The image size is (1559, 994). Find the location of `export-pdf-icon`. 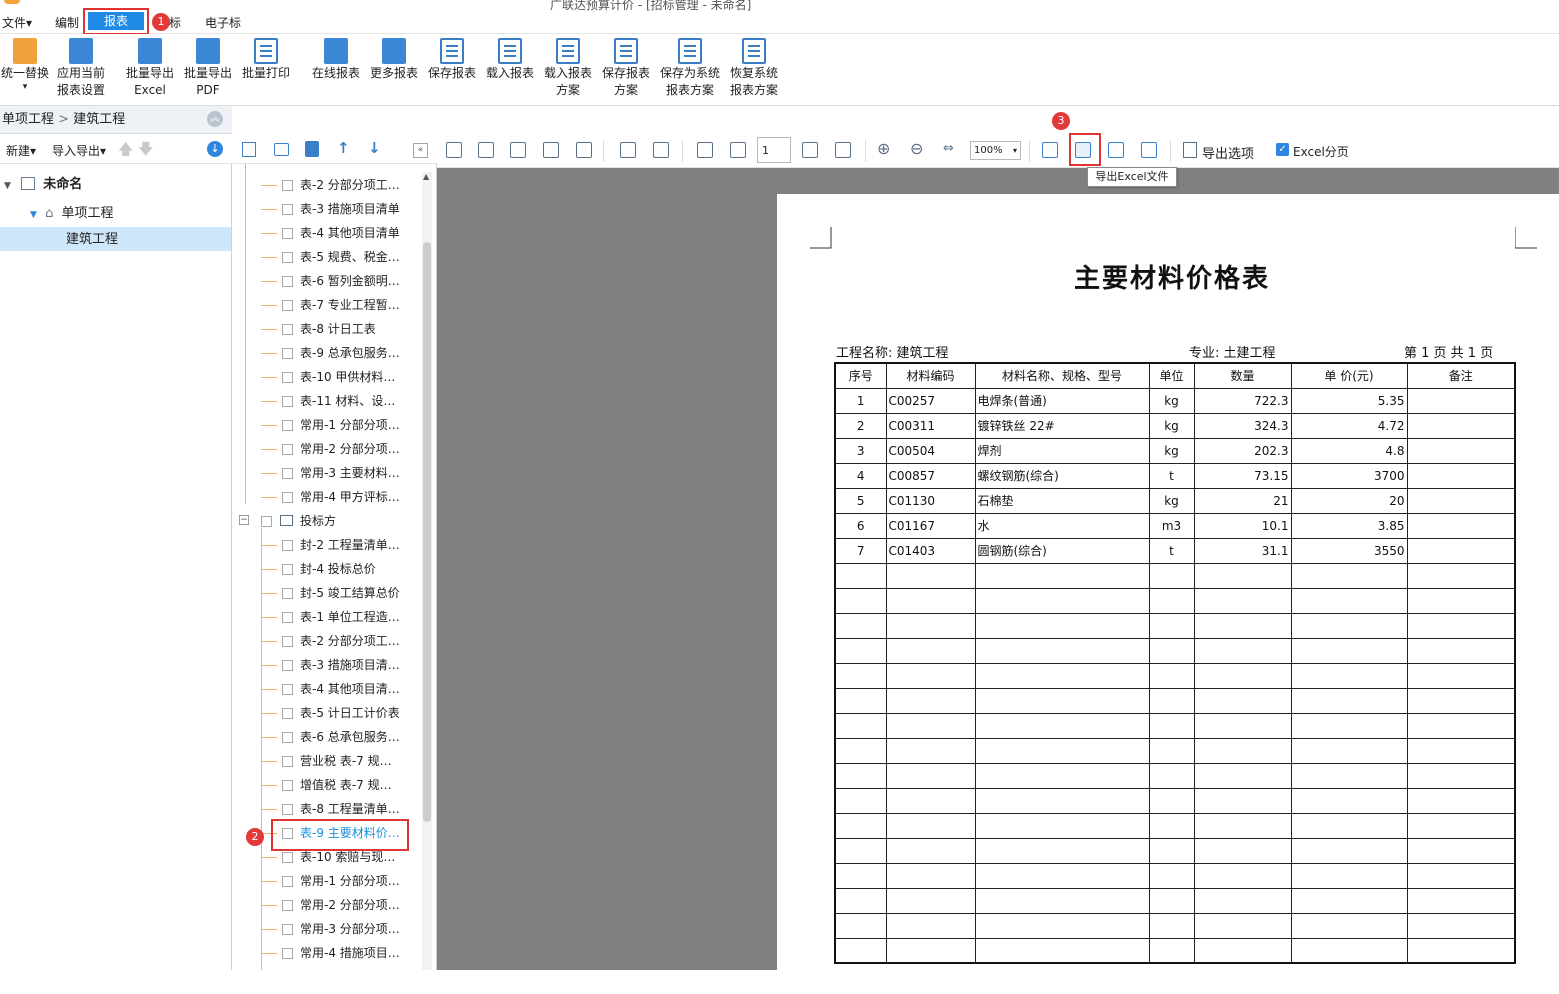

export-pdf-icon is located at coordinates (1149, 150).